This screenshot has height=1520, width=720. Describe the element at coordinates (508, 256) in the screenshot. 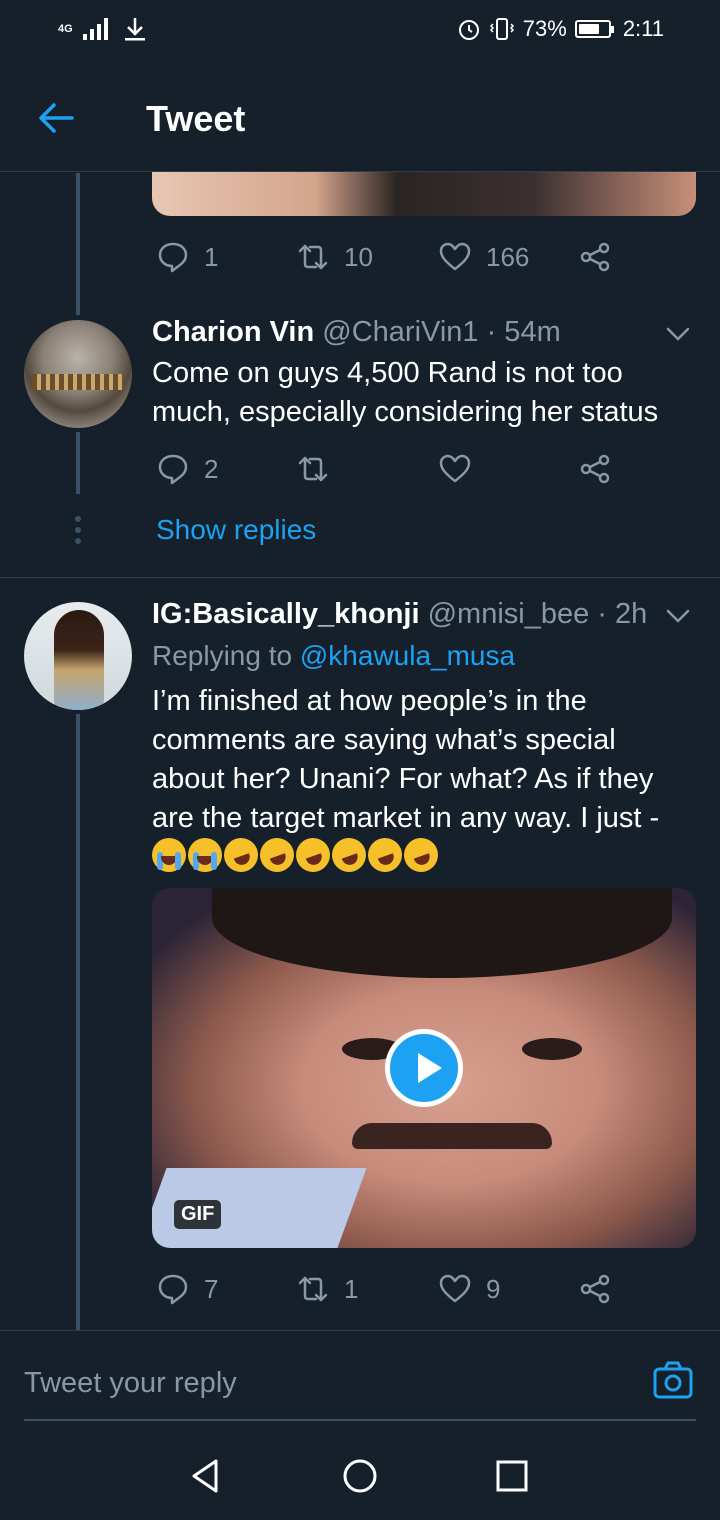

I see `like-count: 166` at that location.